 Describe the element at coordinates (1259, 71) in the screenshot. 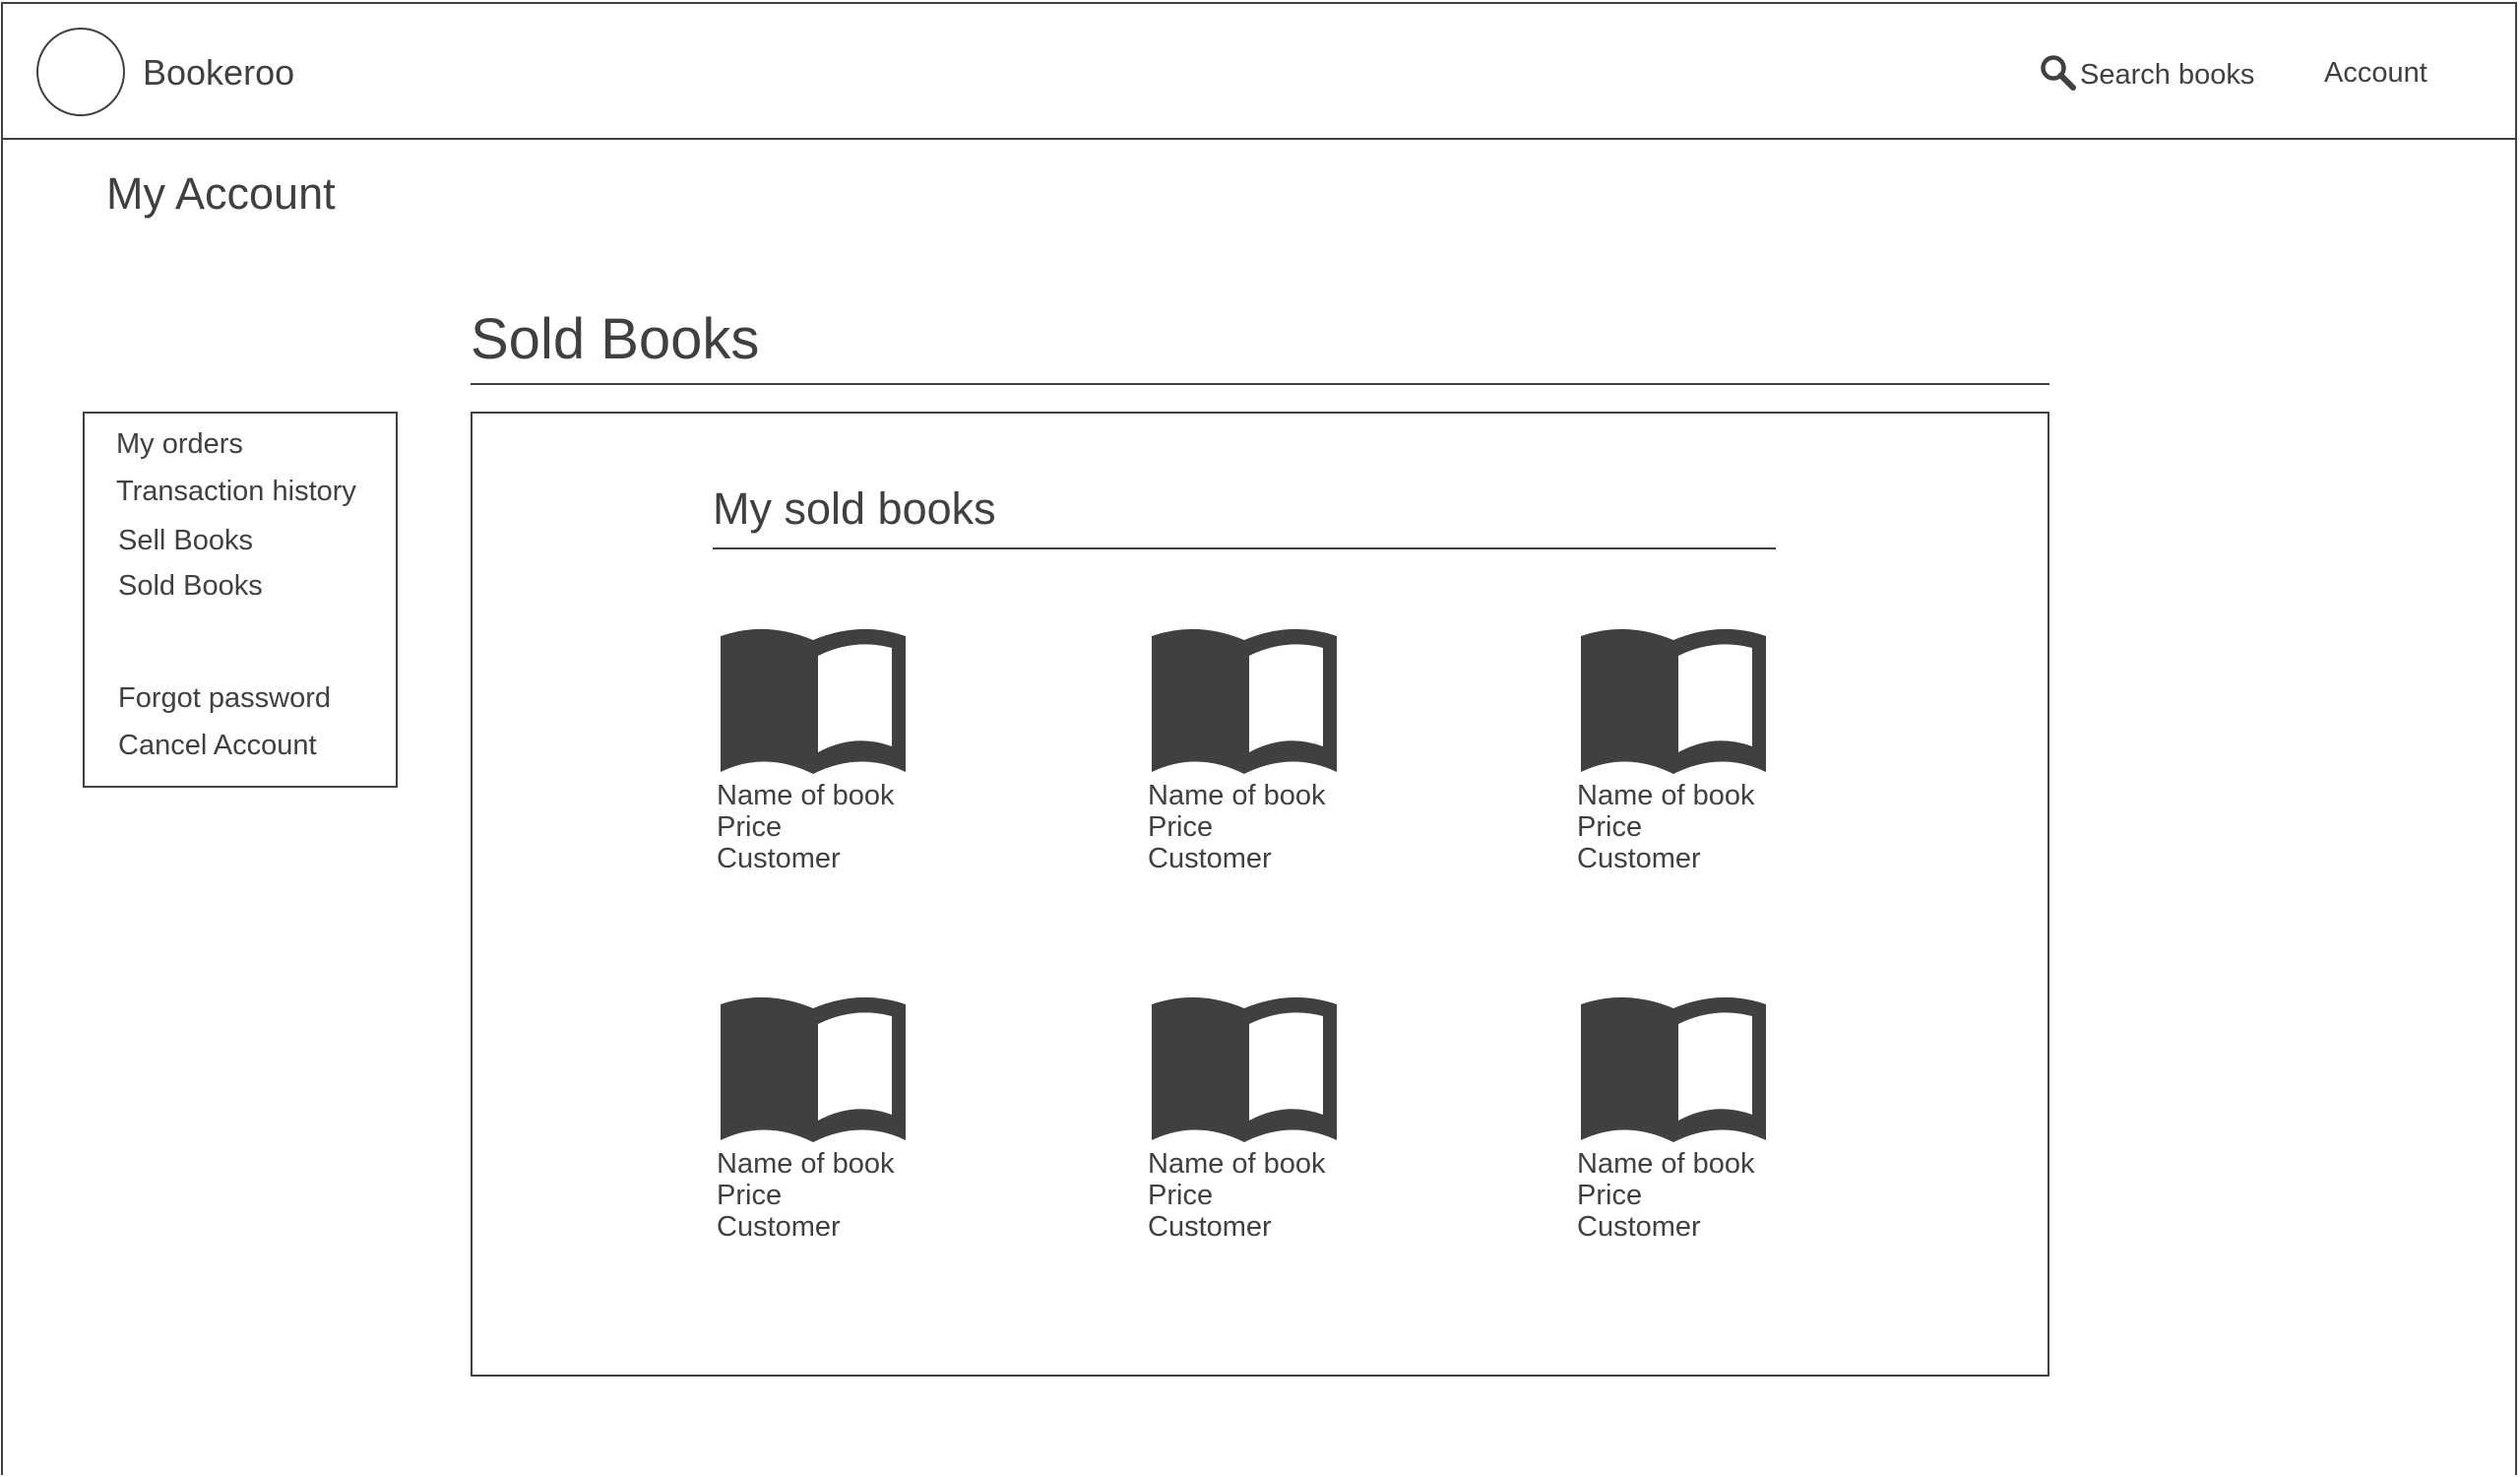

I see `top-header: Bookeroo Search books Account` at that location.